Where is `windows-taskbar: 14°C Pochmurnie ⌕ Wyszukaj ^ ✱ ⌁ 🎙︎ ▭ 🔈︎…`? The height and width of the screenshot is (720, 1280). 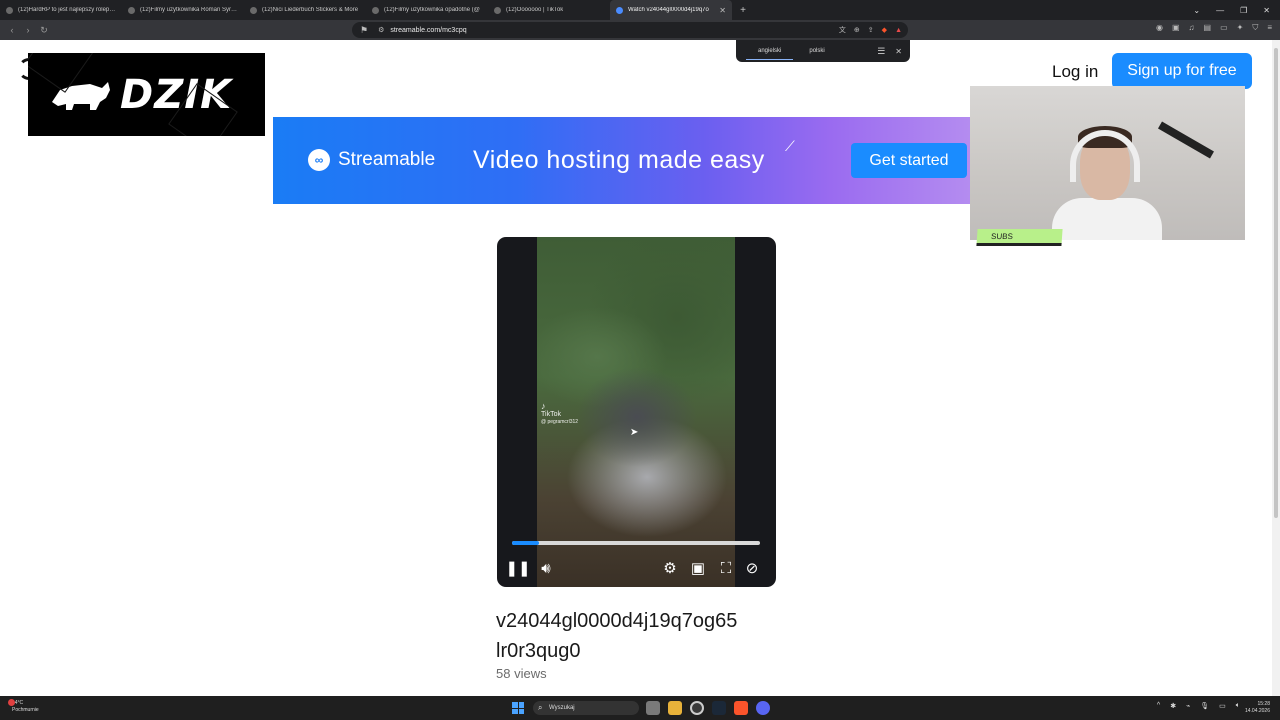 windows-taskbar: 14°C Pochmurnie ⌕ Wyszukaj ^ ✱ ⌁ 🎙︎ ▭ 🔈︎… is located at coordinates (640, 708).